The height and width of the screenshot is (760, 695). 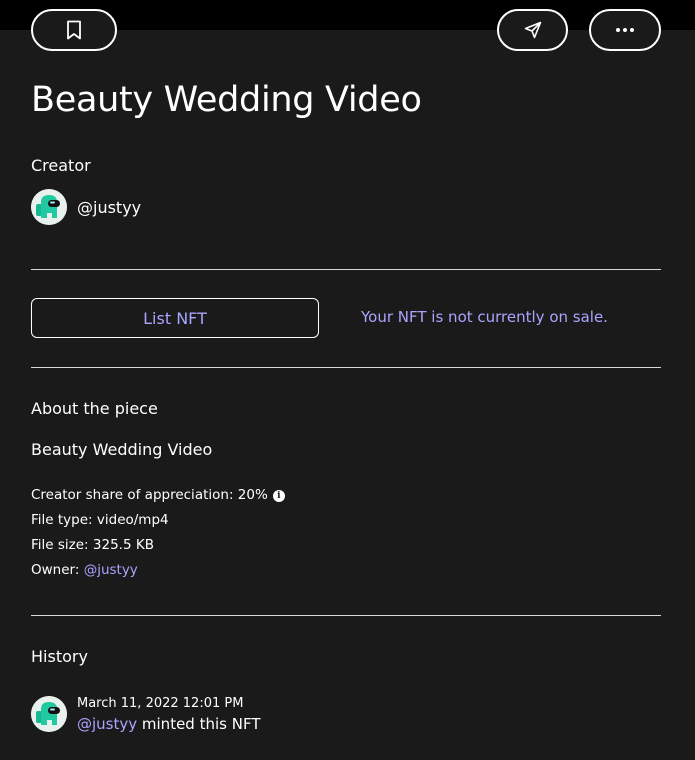 What do you see at coordinates (55, 570) in the screenshot?
I see `owner-label: Owner:` at bounding box center [55, 570].